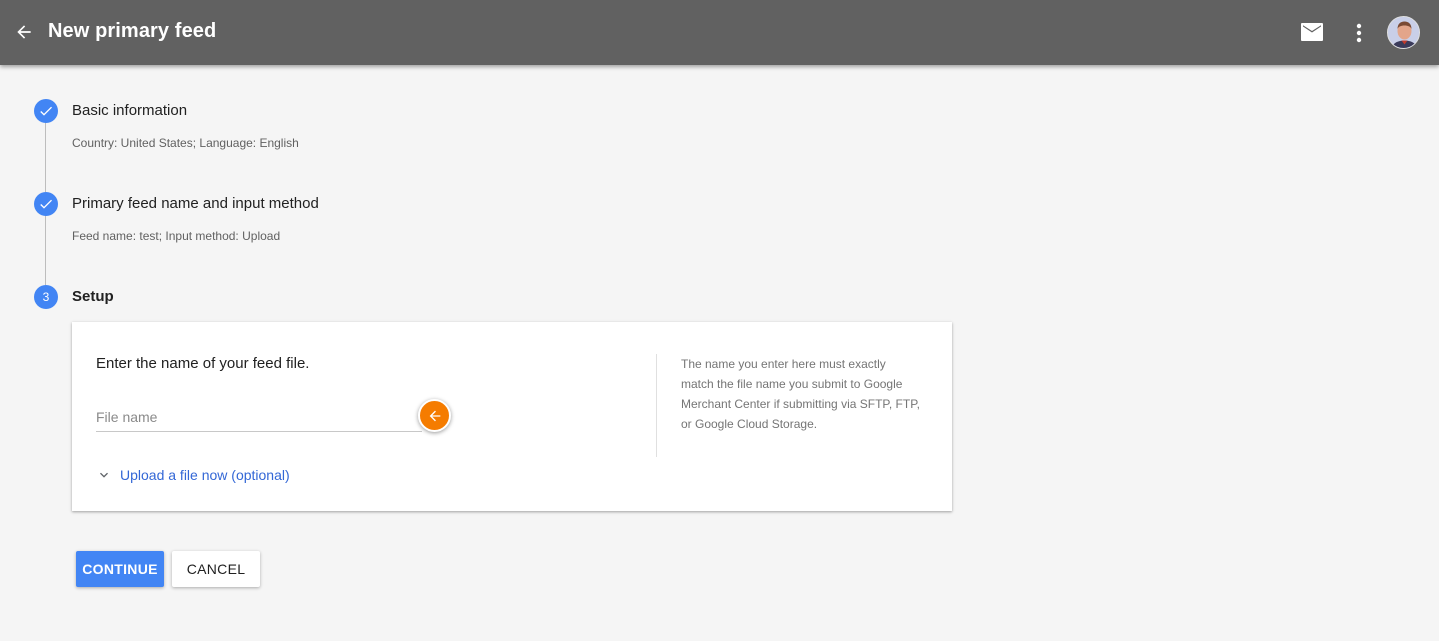  What do you see at coordinates (216, 569) in the screenshot?
I see `cancel-button: CANCEL` at bounding box center [216, 569].